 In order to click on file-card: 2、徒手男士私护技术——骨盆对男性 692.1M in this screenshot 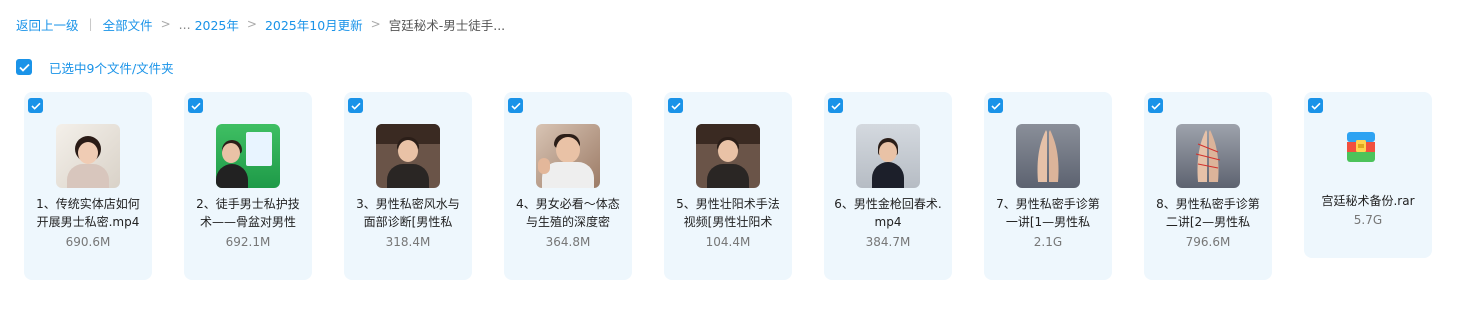, I will do `click(248, 186)`.